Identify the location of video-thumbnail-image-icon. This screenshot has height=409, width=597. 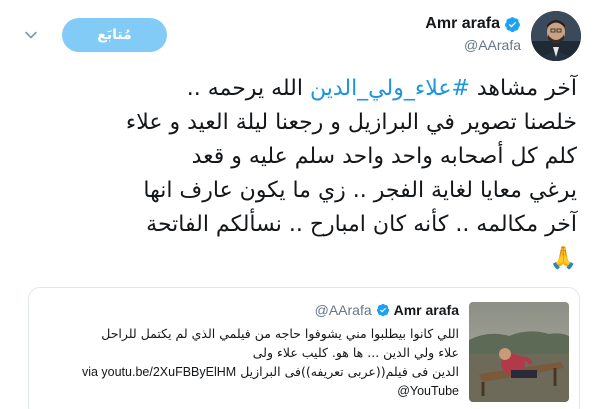
(519, 352).